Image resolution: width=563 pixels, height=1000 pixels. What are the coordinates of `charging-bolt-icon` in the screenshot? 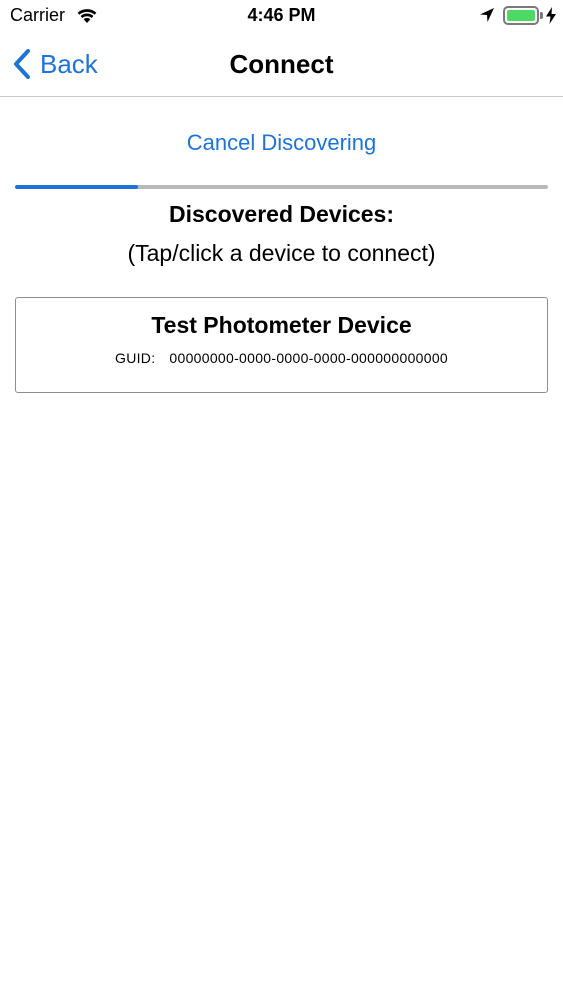 It's located at (551, 18).